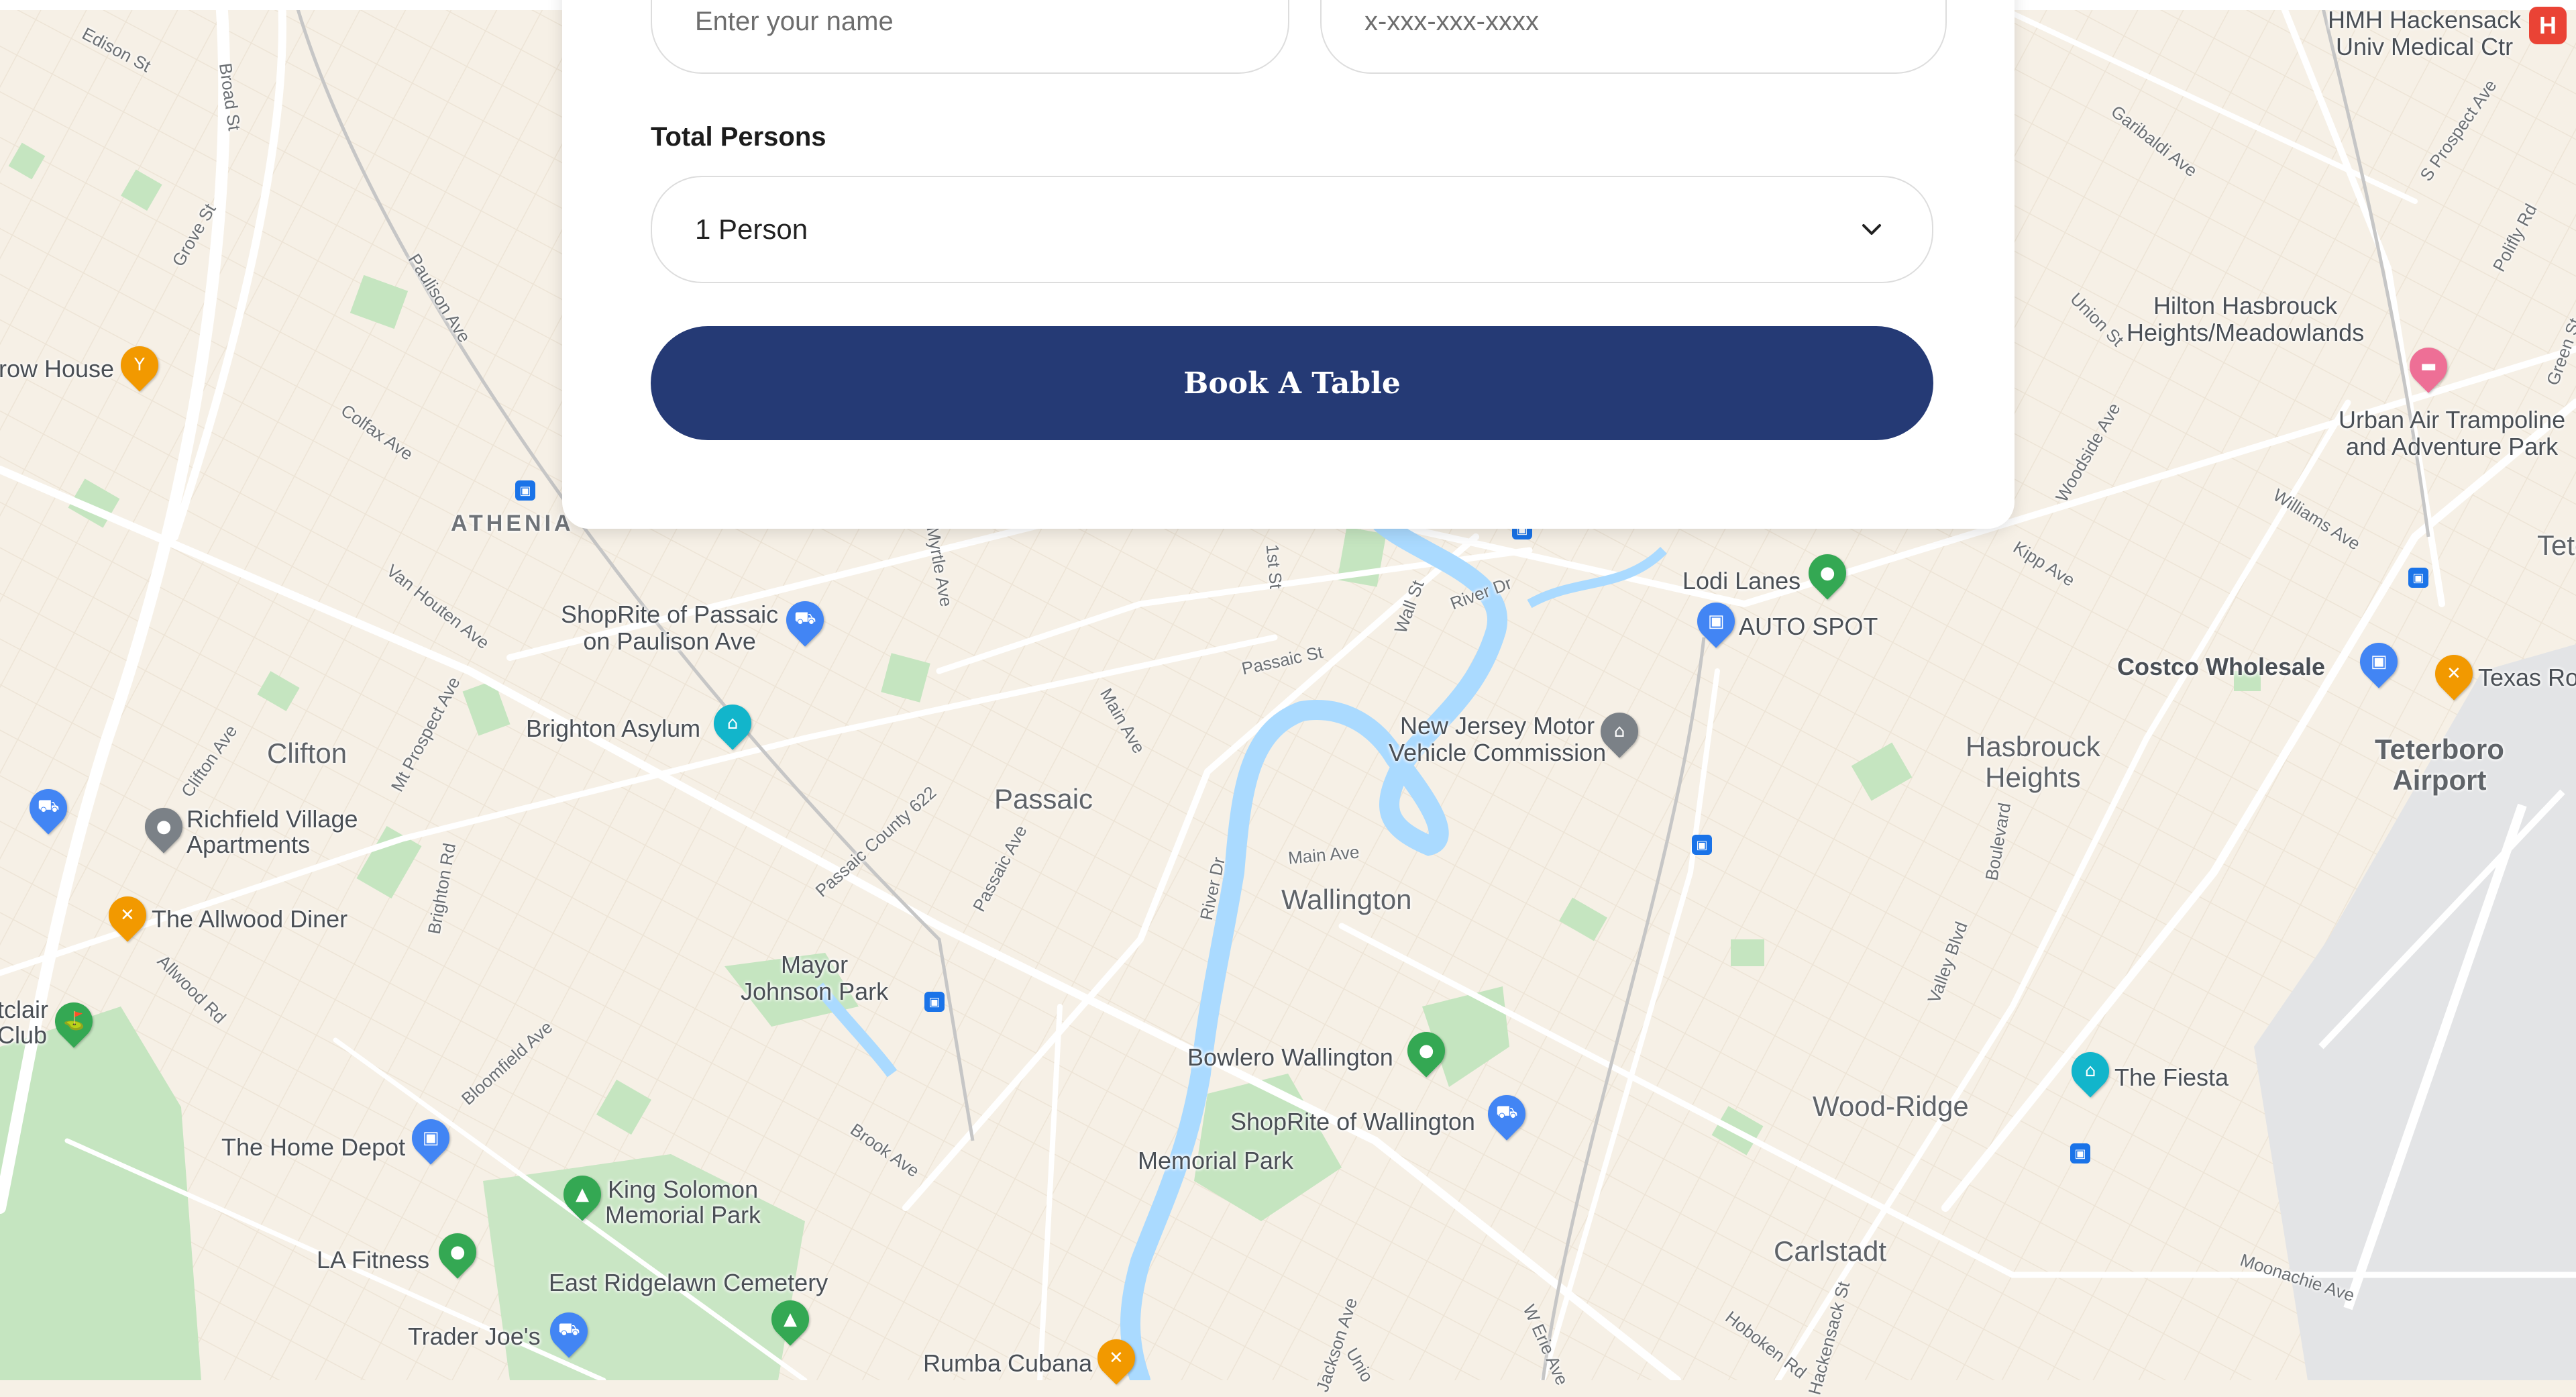  What do you see at coordinates (1007, 1364) in the screenshot?
I see `place-label: Rumba Cubana` at bounding box center [1007, 1364].